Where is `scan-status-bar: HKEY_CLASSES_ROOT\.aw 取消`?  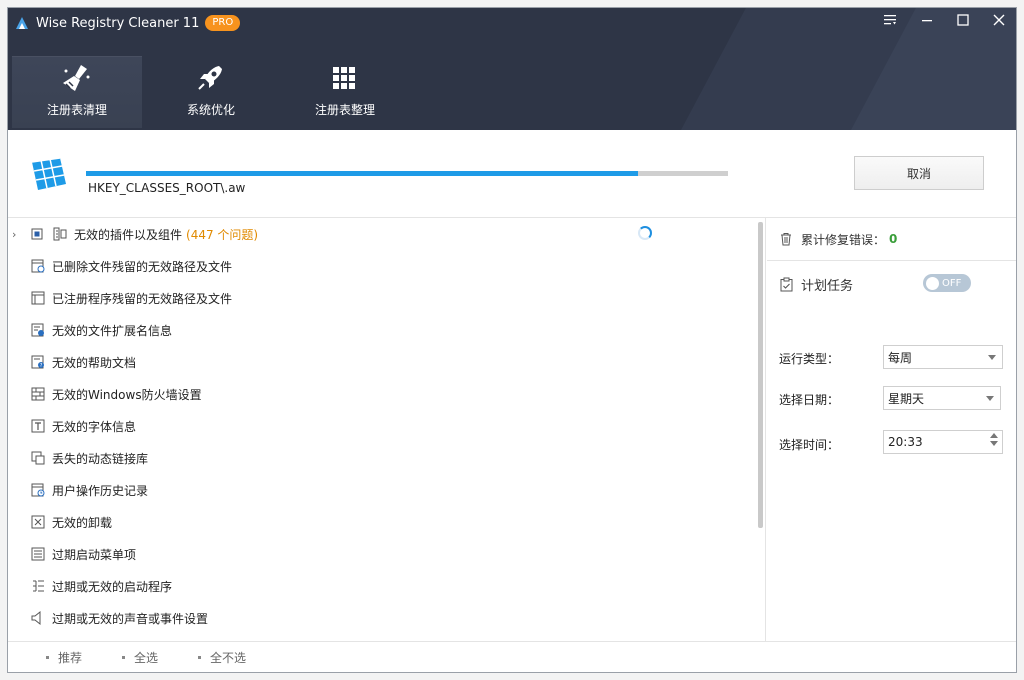 scan-status-bar: HKEY_CLASSES_ROOT\.aw 取消 is located at coordinates (512, 174).